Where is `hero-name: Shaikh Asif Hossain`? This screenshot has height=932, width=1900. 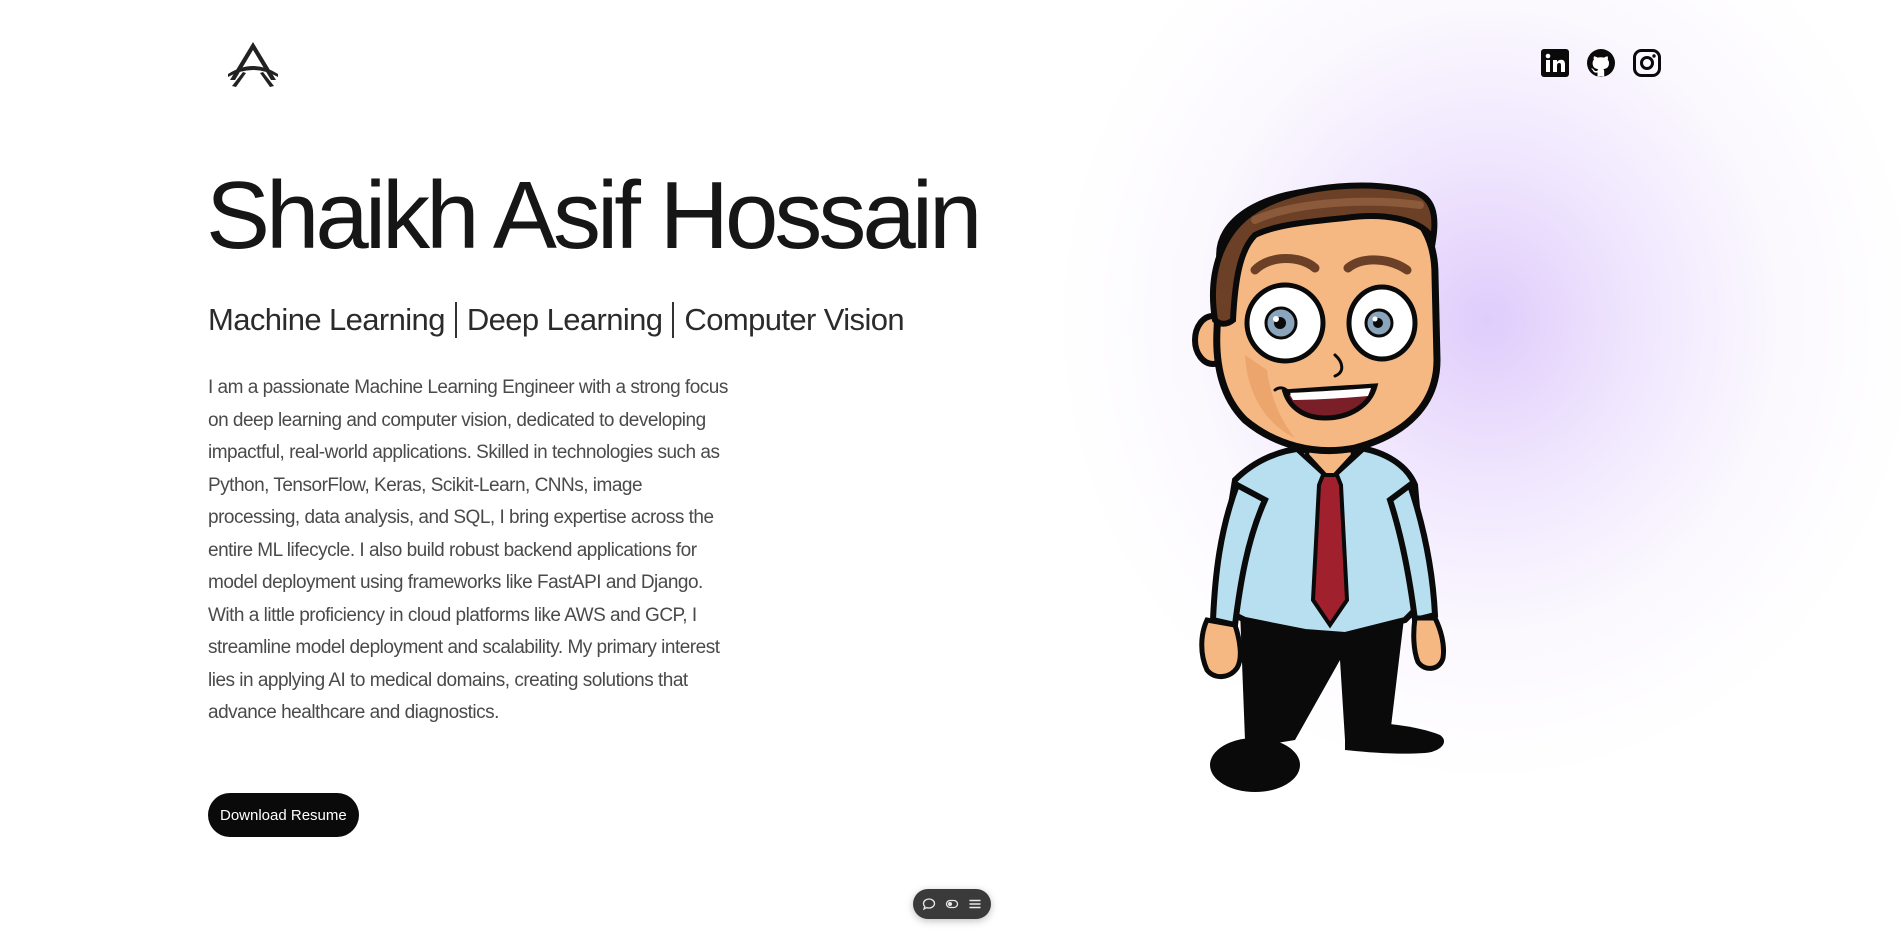 hero-name: Shaikh Asif Hossain is located at coordinates (594, 215).